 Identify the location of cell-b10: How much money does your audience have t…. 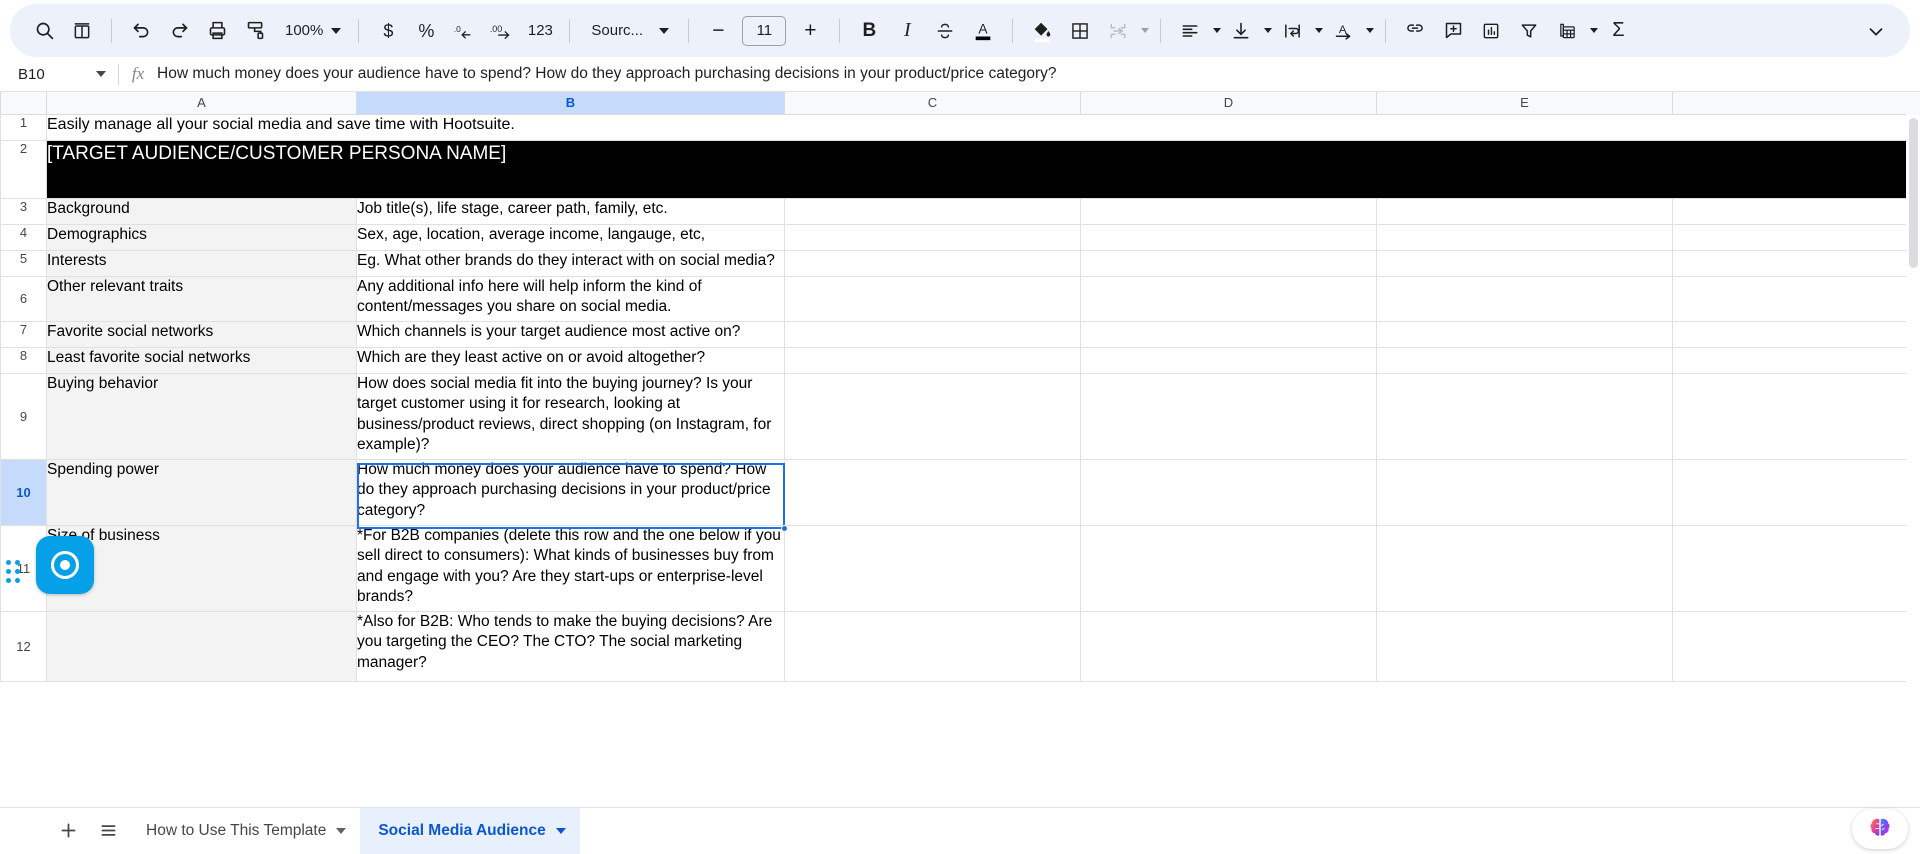
(571, 492).